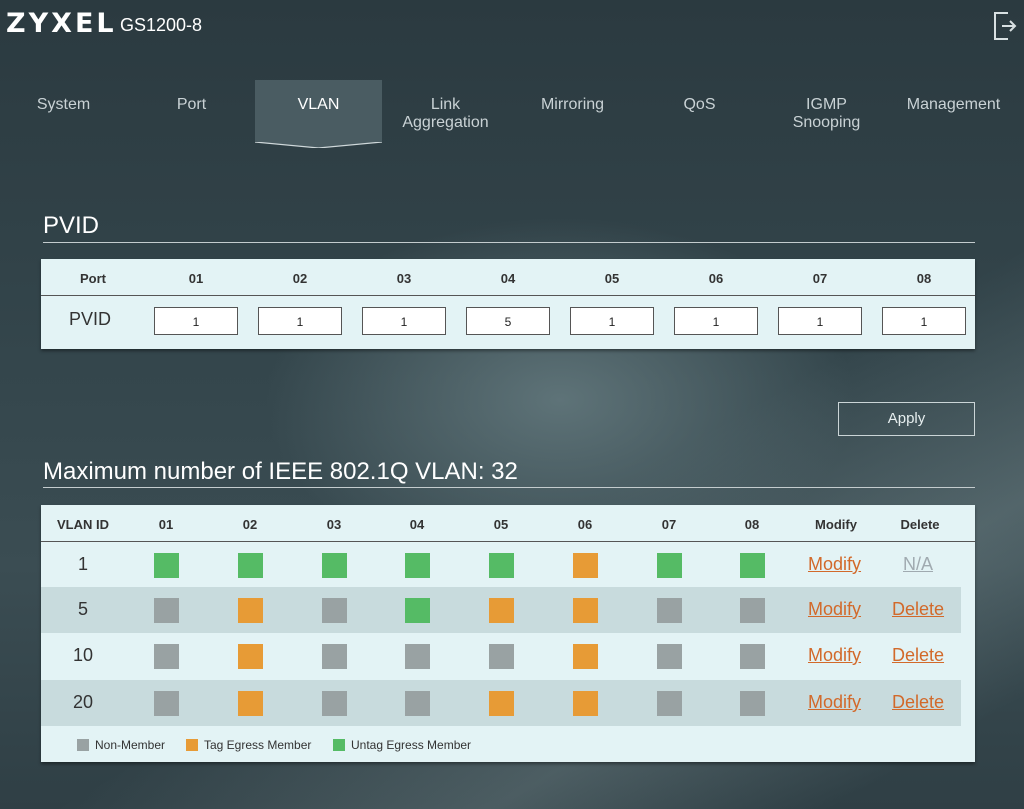 The image size is (1024, 809). I want to click on vlan-header-port-06: 06, so click(585, 524).